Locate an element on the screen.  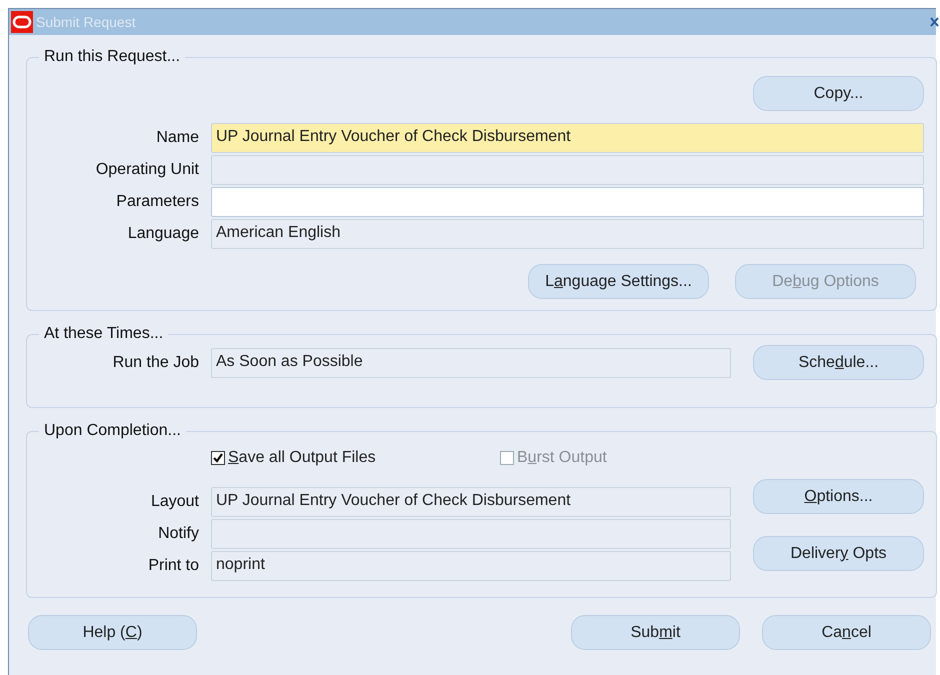
field-label: Parameters is located at coordinates (157, 202).